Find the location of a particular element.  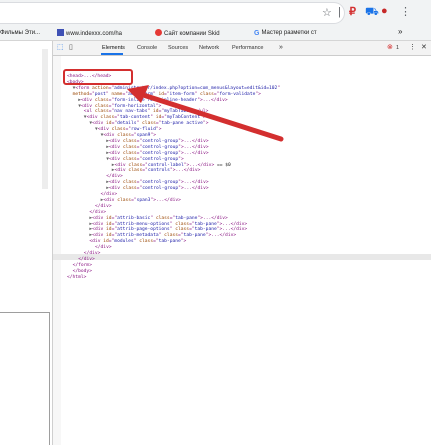

dom-token: span9 is located at coordinates (143, 135).